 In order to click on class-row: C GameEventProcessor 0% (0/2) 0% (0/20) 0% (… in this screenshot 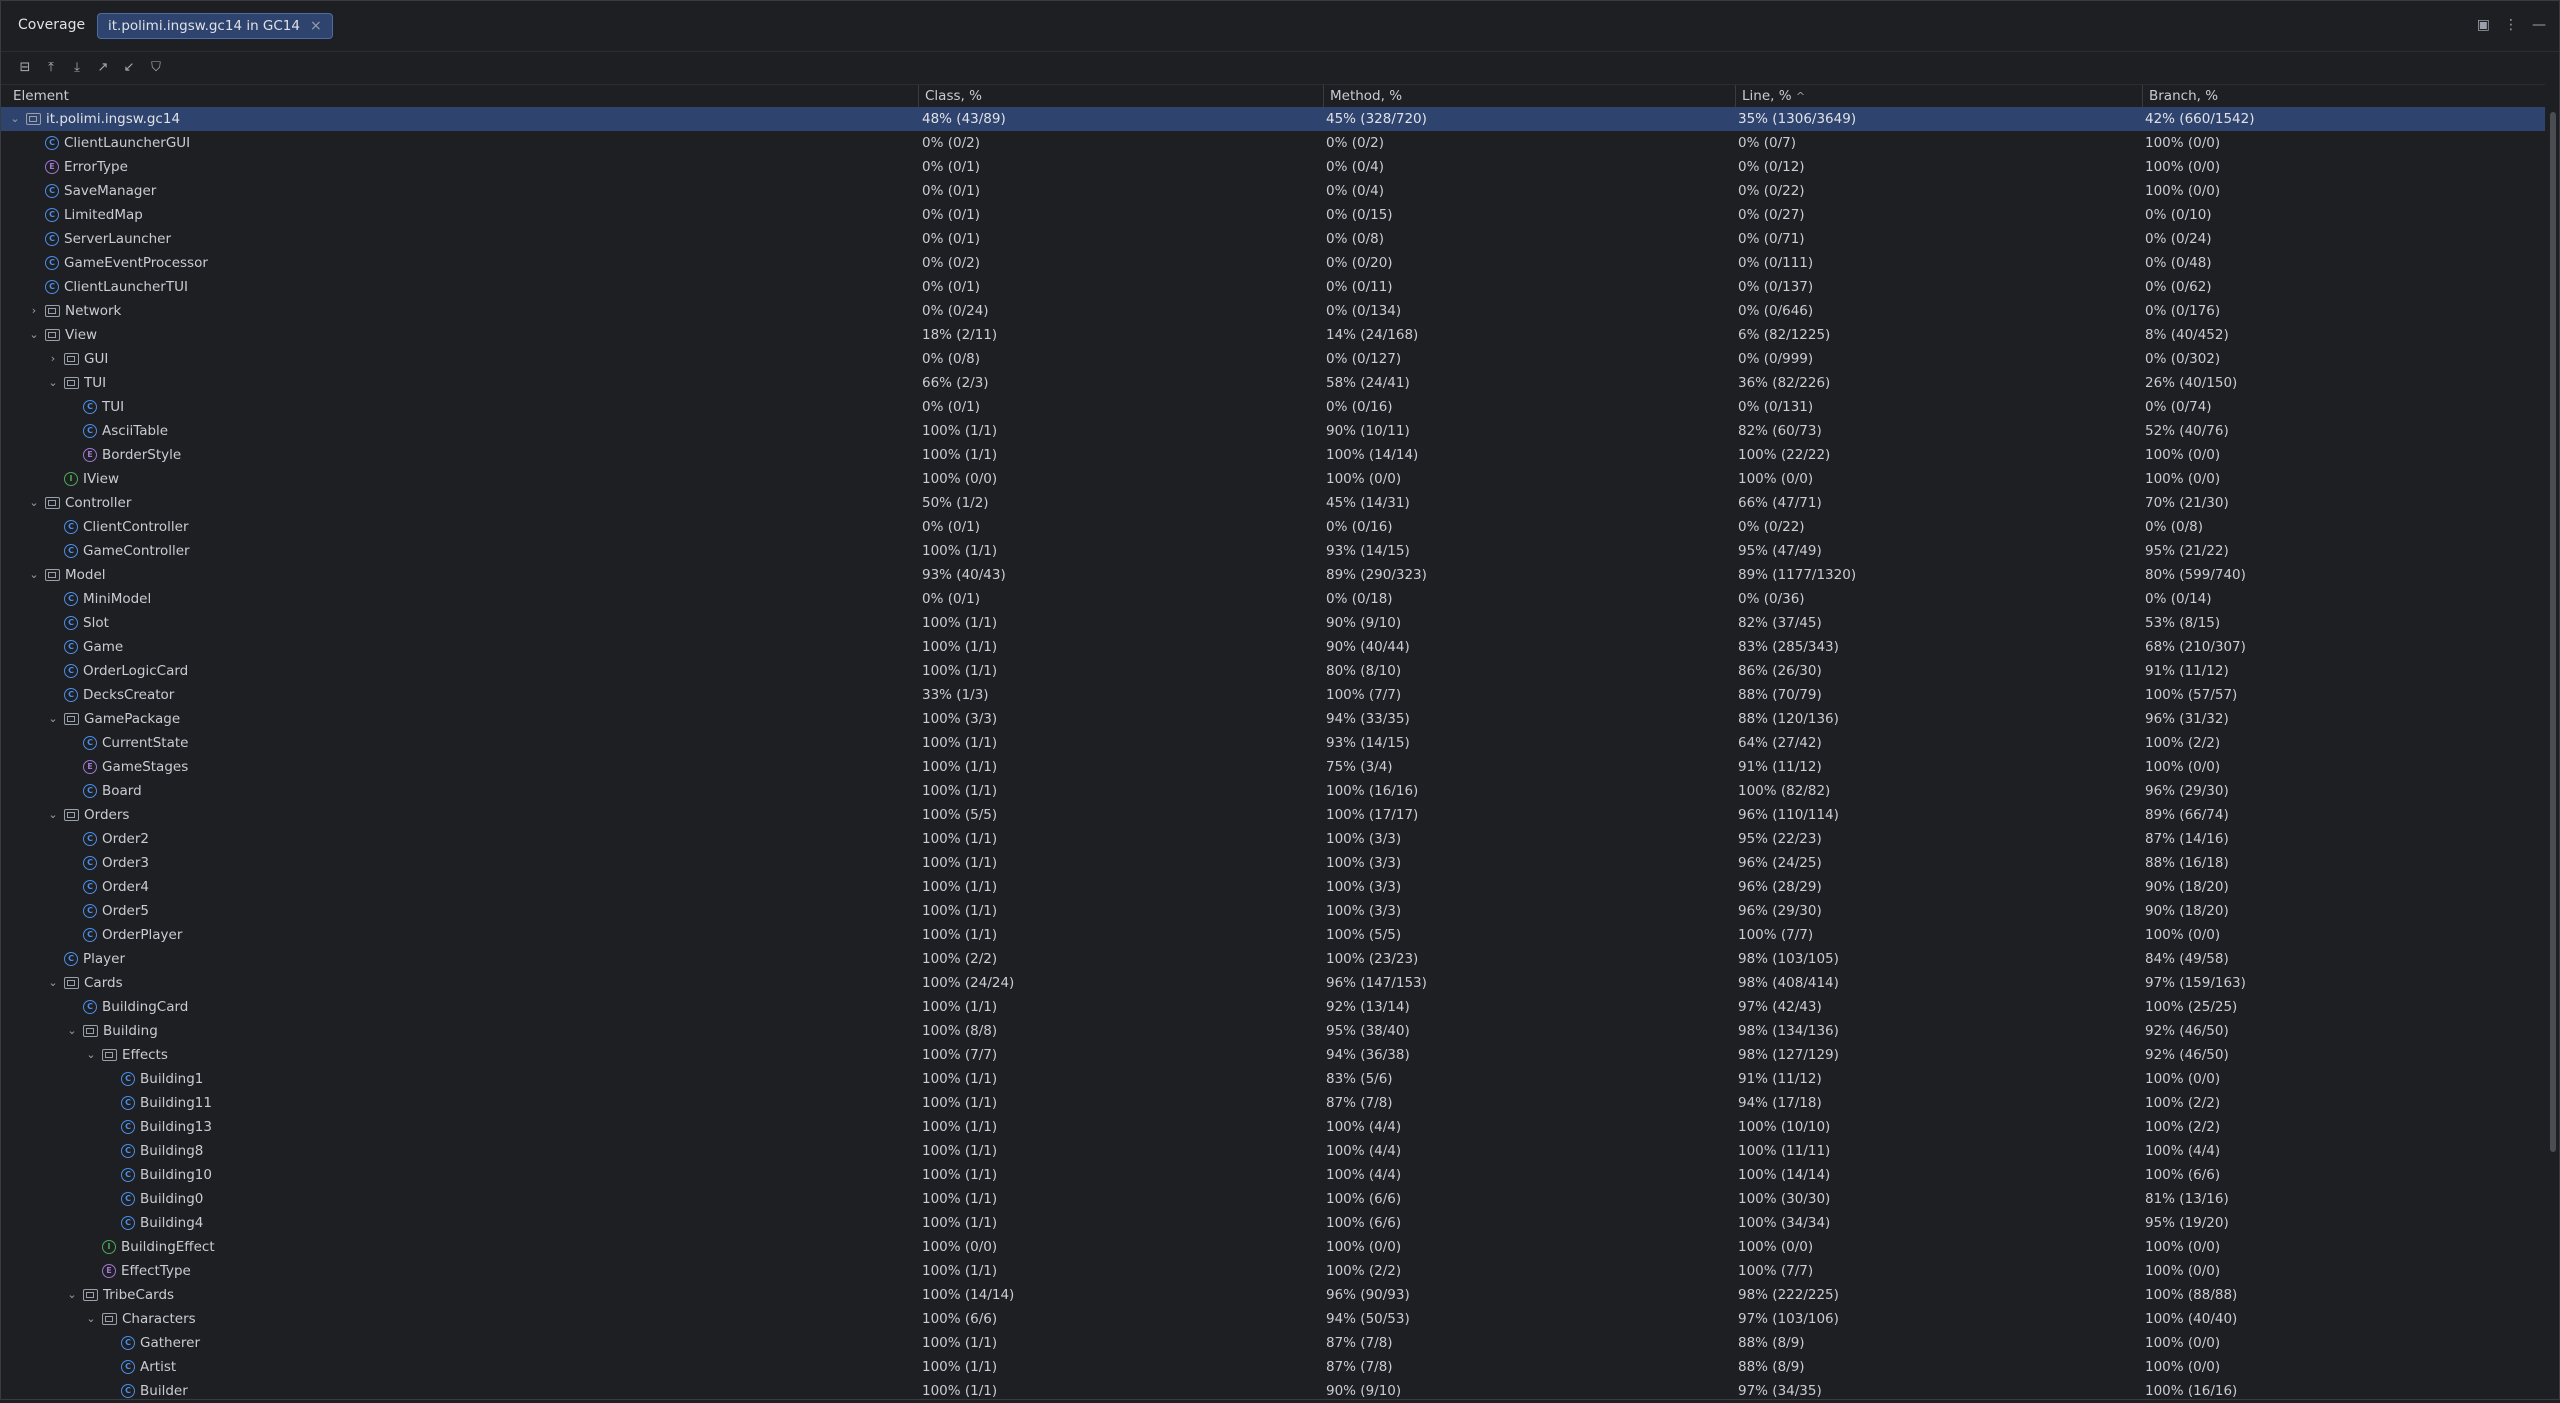, I will do `click(1272, 263)`.